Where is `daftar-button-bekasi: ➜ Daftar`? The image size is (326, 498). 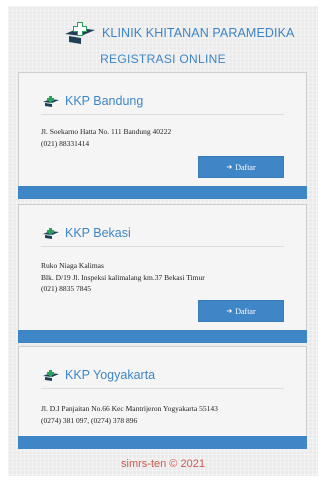
daftar-button-bekasi: ➜ Daftar is located at coordinates (241, 311).